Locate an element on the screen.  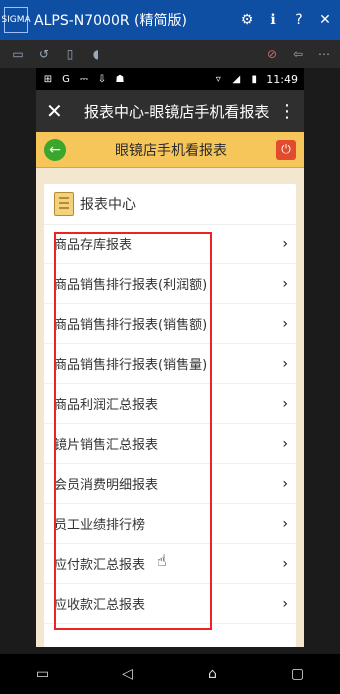
emulator-logo: SIGMA is located at coordinates (16, 20).